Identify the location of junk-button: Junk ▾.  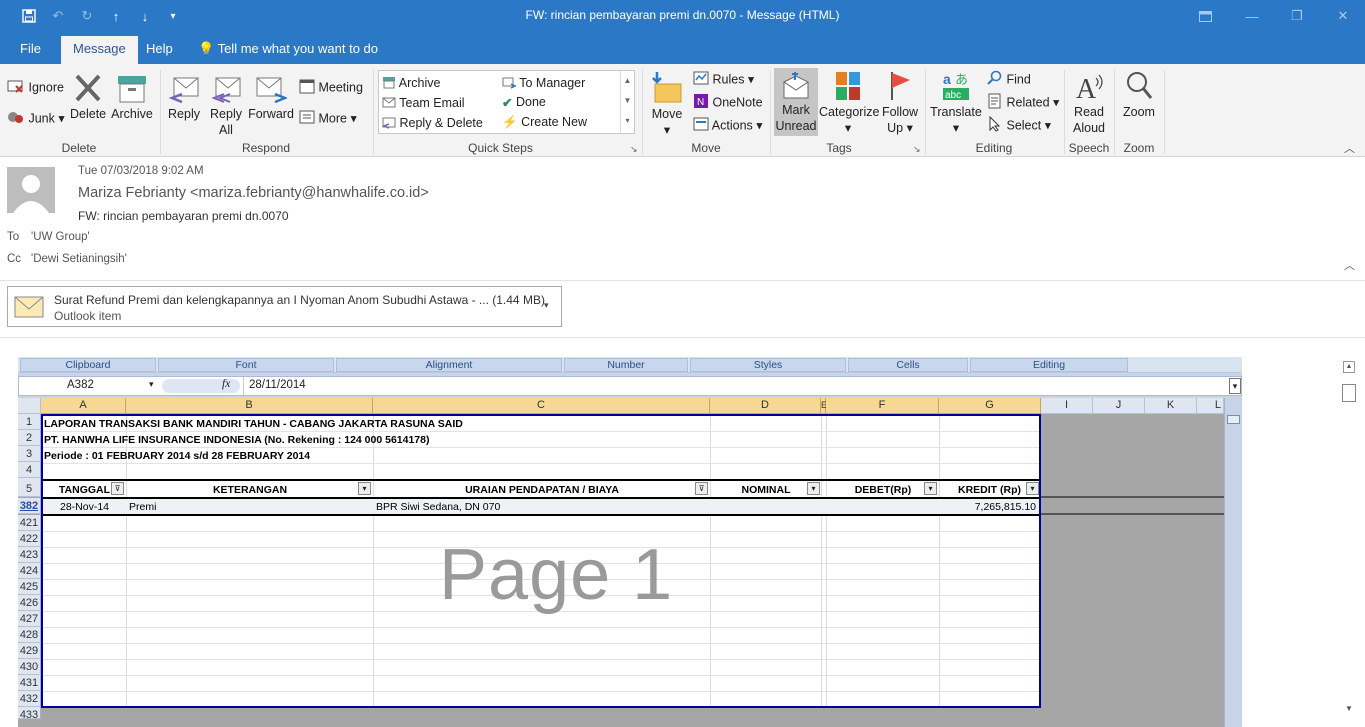
(36, 119).